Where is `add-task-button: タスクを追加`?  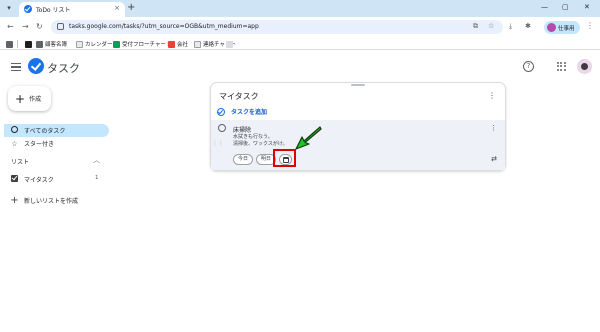 add-task-button: タスクを追加 is located at coordinates (242, 111).